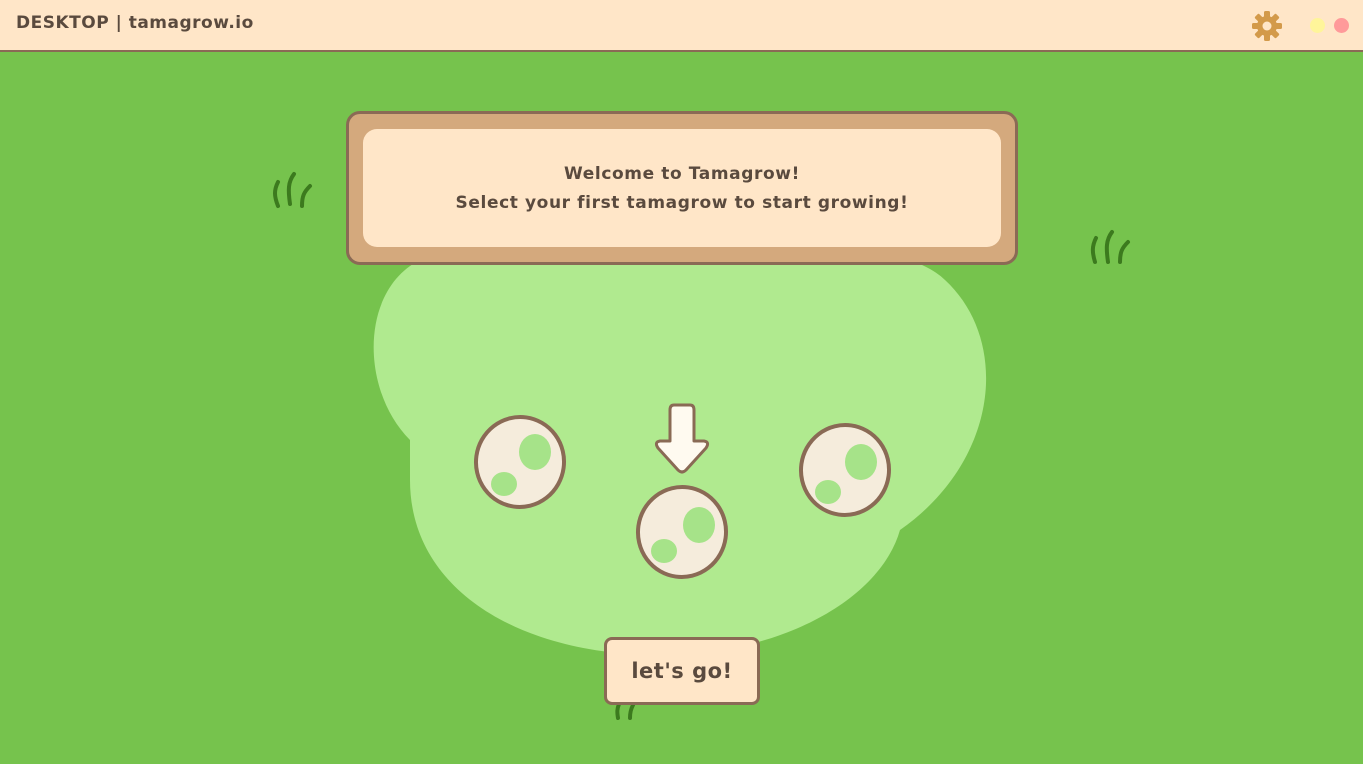  What do you see at coordinates (292, 190) in the screenshot?
I see `grass-tuft-left` at bounding box center [292, 190].